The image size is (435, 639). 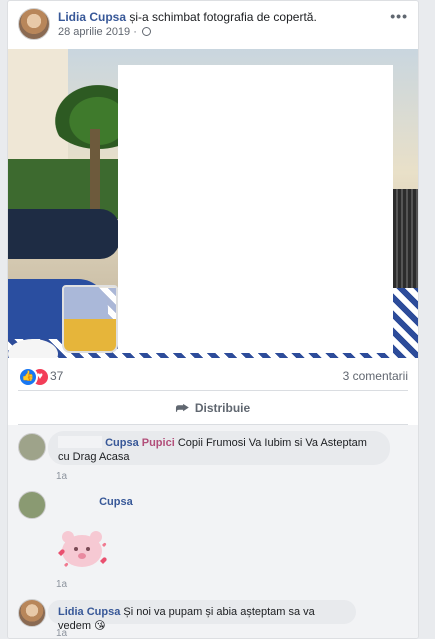 What do you see at coordinates (82, 548) in the screenshot?
I see `pink-bear-hearts-sticker` at bounding box center [82, 548].